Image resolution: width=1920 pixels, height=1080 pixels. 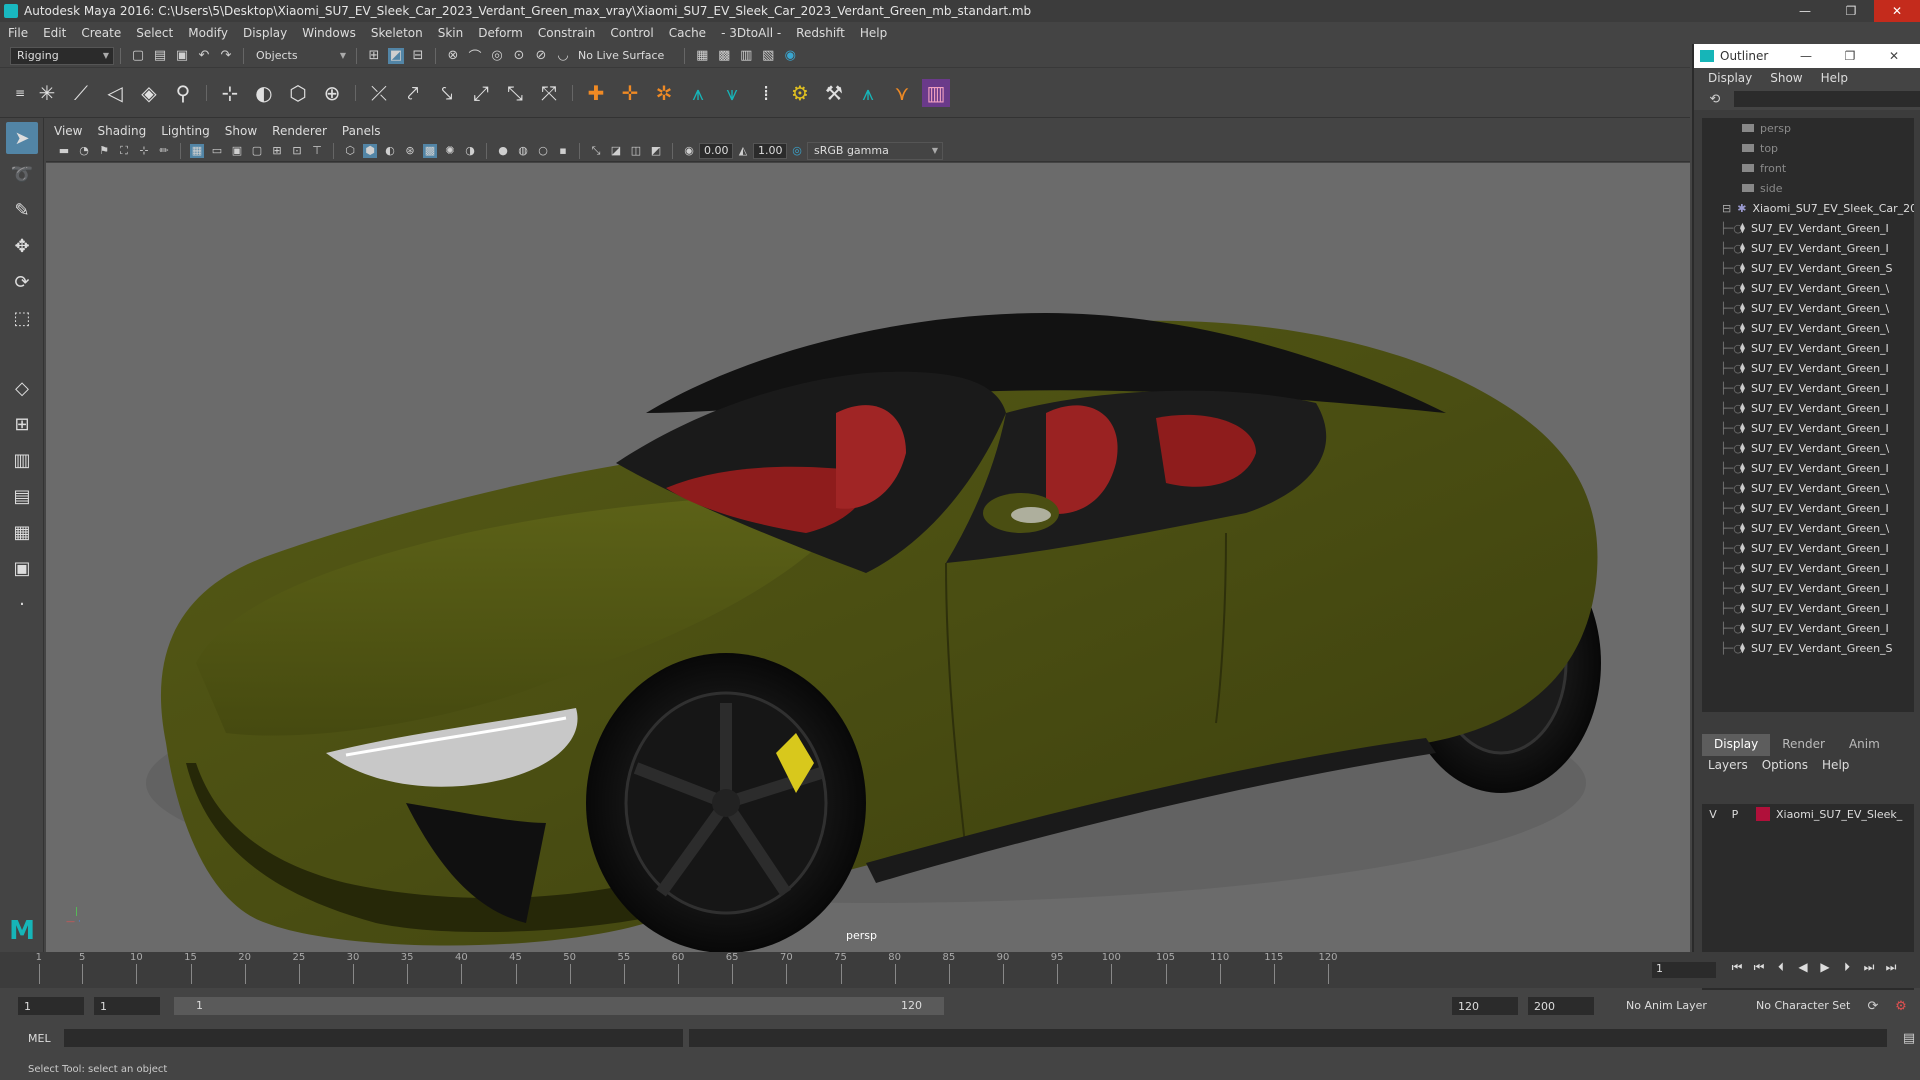 I want to click on current-frame-field: 1, so click(x=1684, y=970).